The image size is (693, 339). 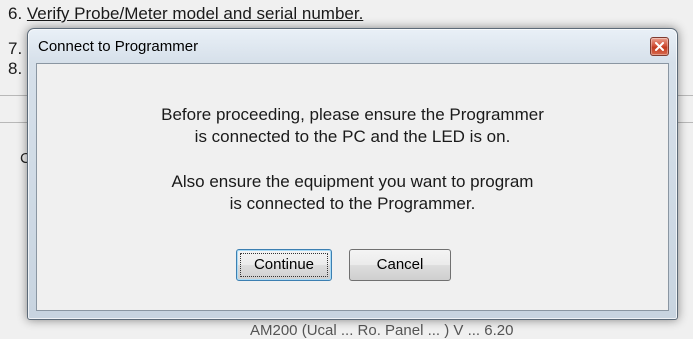 I want to click on continue-button: Continue, so click(x=284, y=265).